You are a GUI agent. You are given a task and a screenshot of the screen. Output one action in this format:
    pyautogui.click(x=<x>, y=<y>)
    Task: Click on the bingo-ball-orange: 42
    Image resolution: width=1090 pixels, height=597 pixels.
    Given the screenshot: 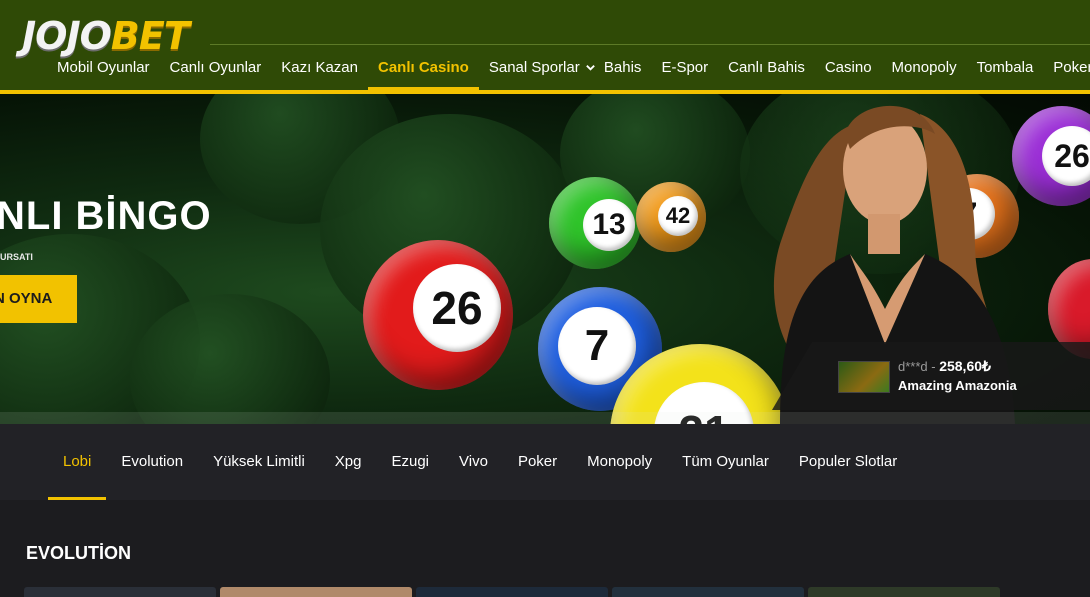 What is the action you would take?
    pyautogui.click(x=671, y=217)
    